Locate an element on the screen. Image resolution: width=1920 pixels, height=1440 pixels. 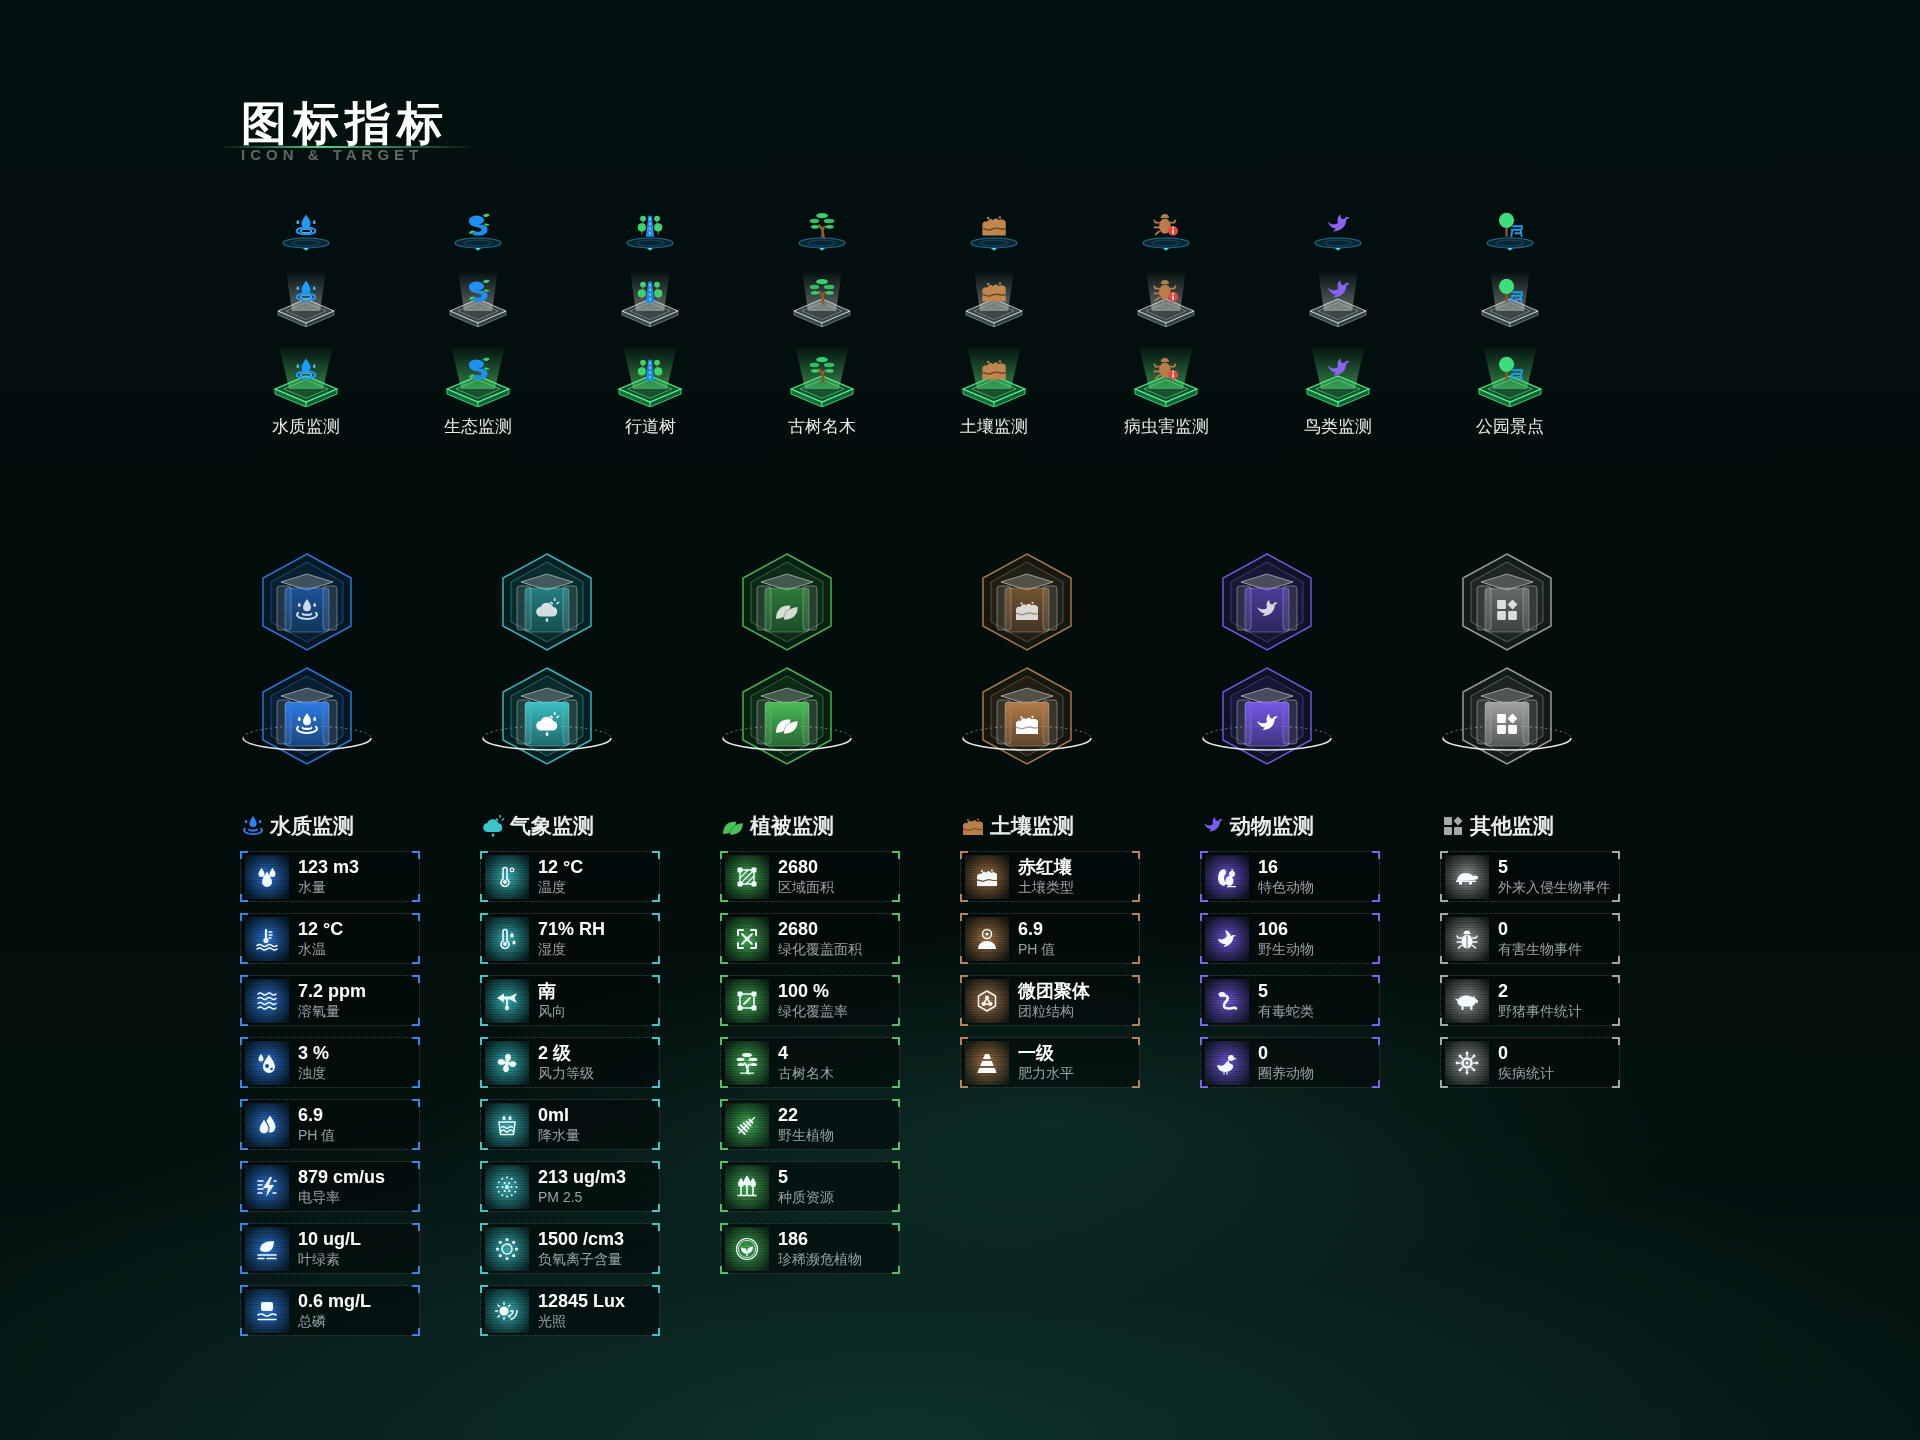
metric-label: 特色动物 is located at coordinates (1286, 887).